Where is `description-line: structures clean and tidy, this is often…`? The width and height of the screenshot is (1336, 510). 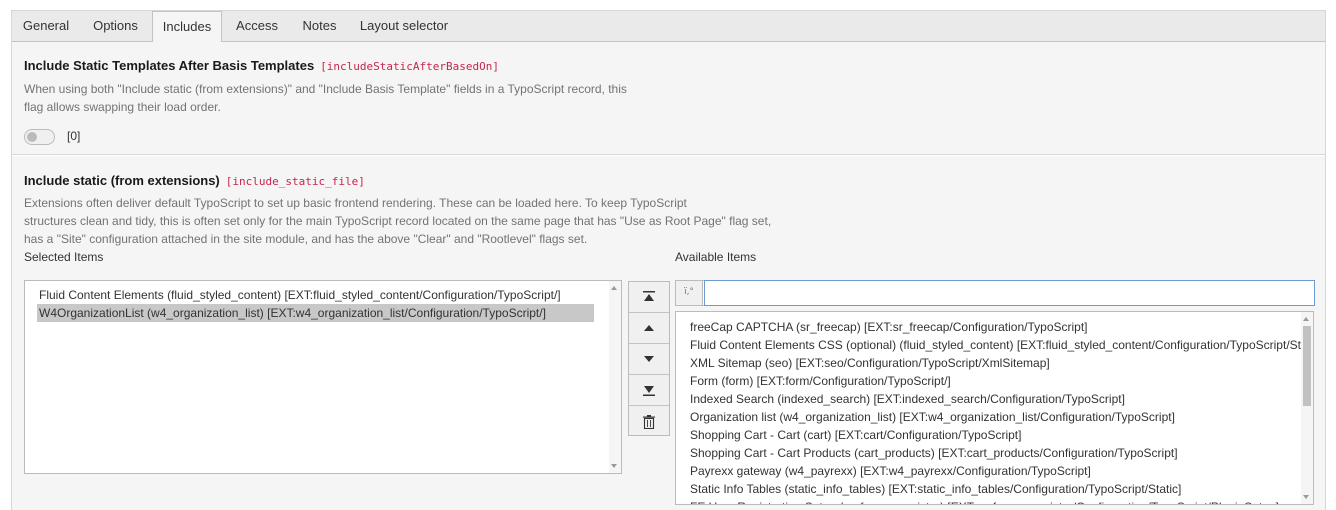 description-line: structures clean and tidy, this is often… is located at coordinates (398, 221).